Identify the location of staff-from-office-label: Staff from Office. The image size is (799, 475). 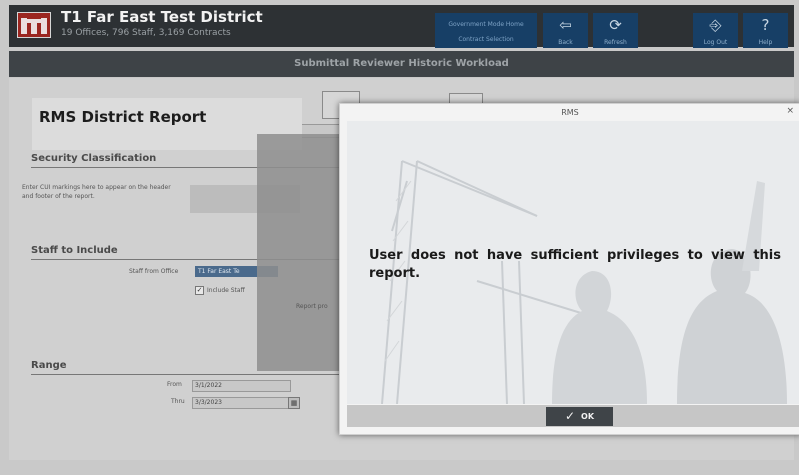
(154, 271).